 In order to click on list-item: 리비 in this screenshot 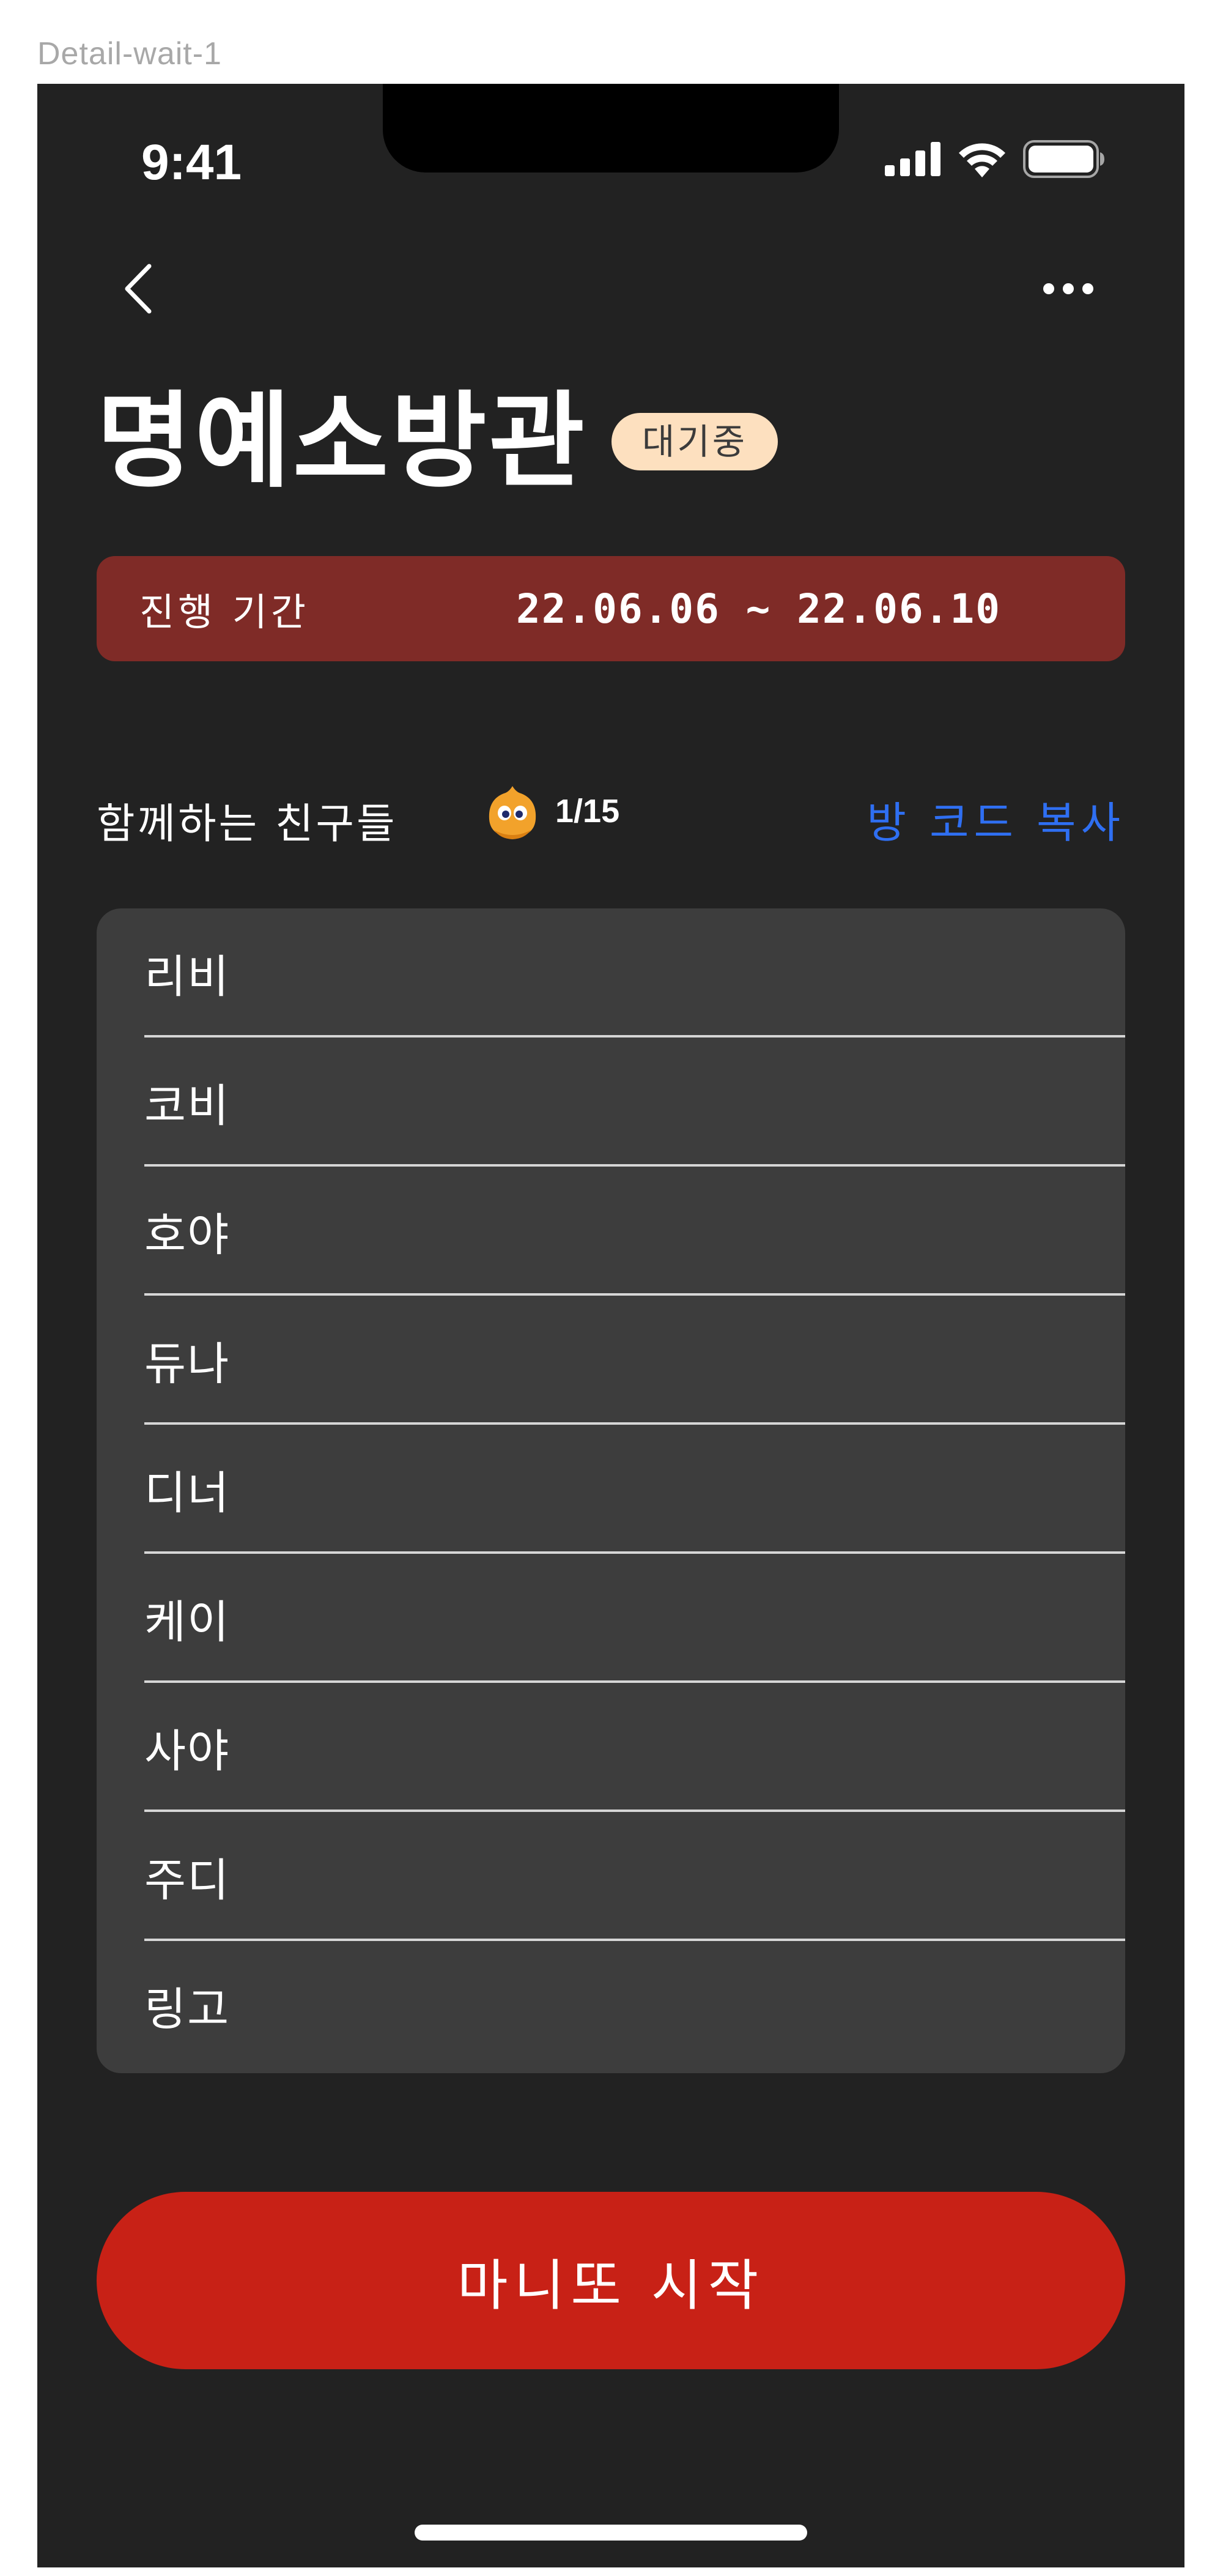, I will do `click(611, 972)`.